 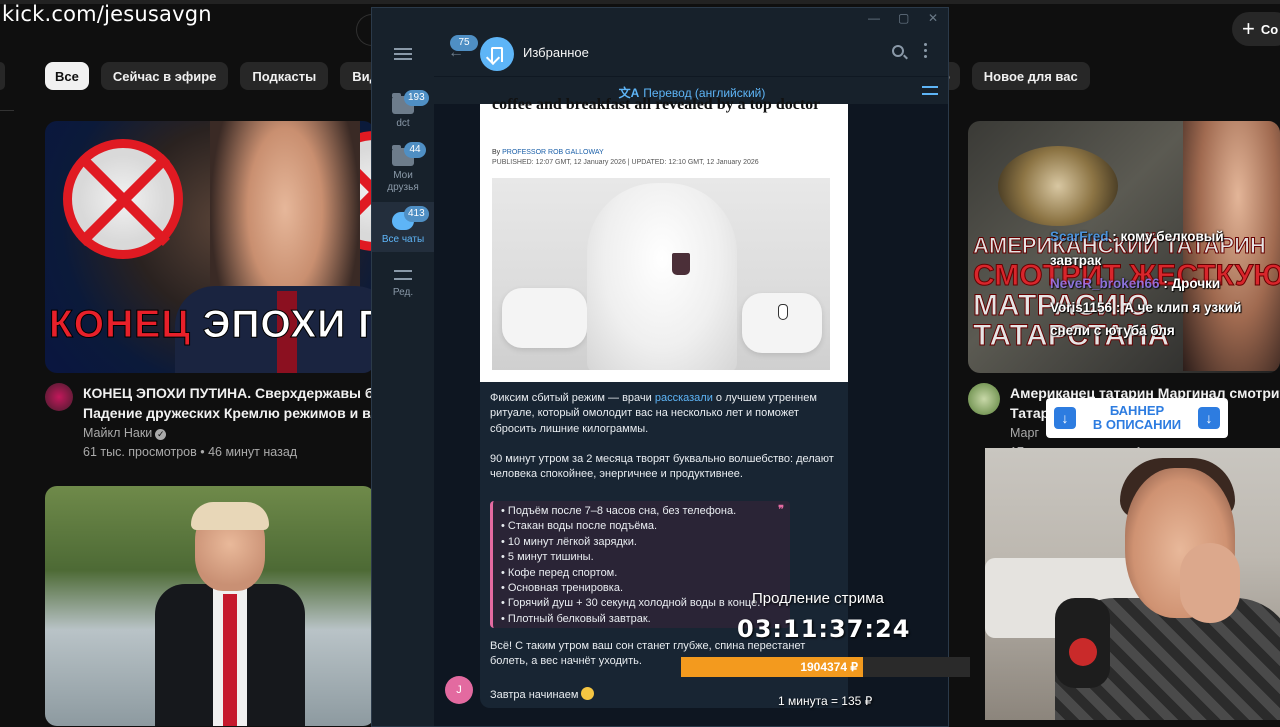 What do you see at coordinates (7, 130) in the screenshot?
I see `left-edge-divider` at bounding box center [7, 130].